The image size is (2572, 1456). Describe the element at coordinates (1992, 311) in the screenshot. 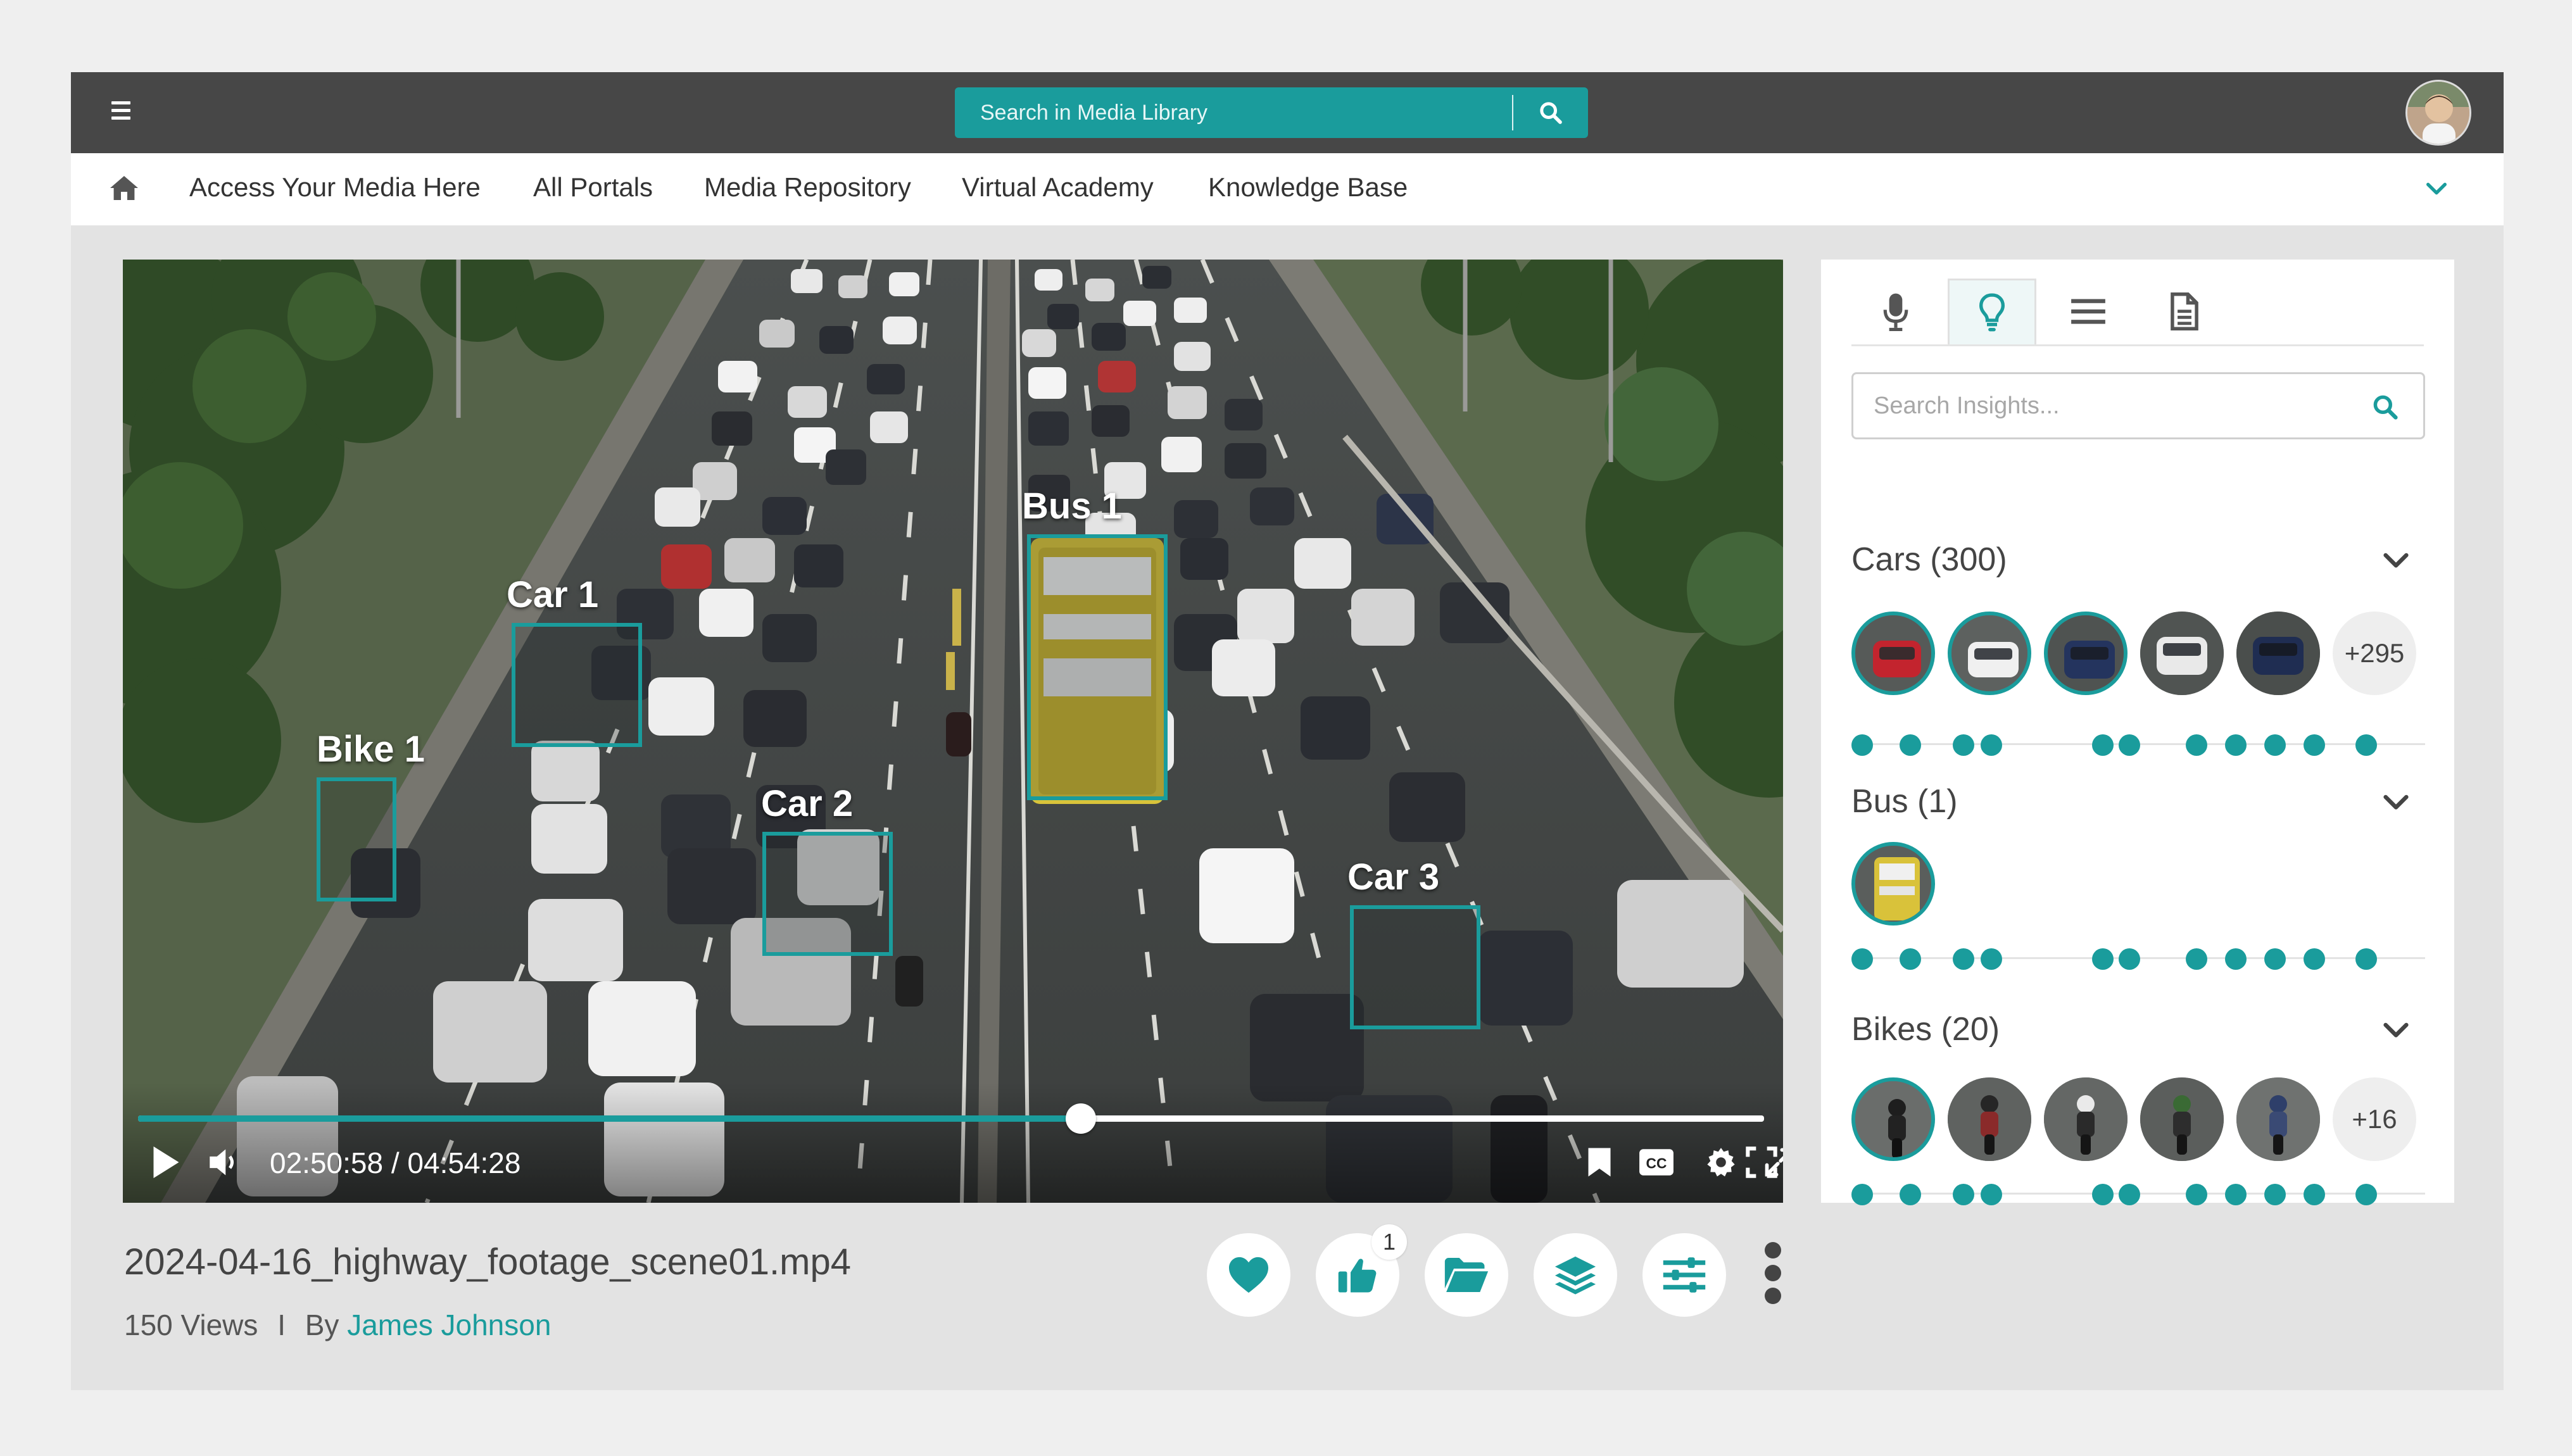

I see `tab-insights` at that location.